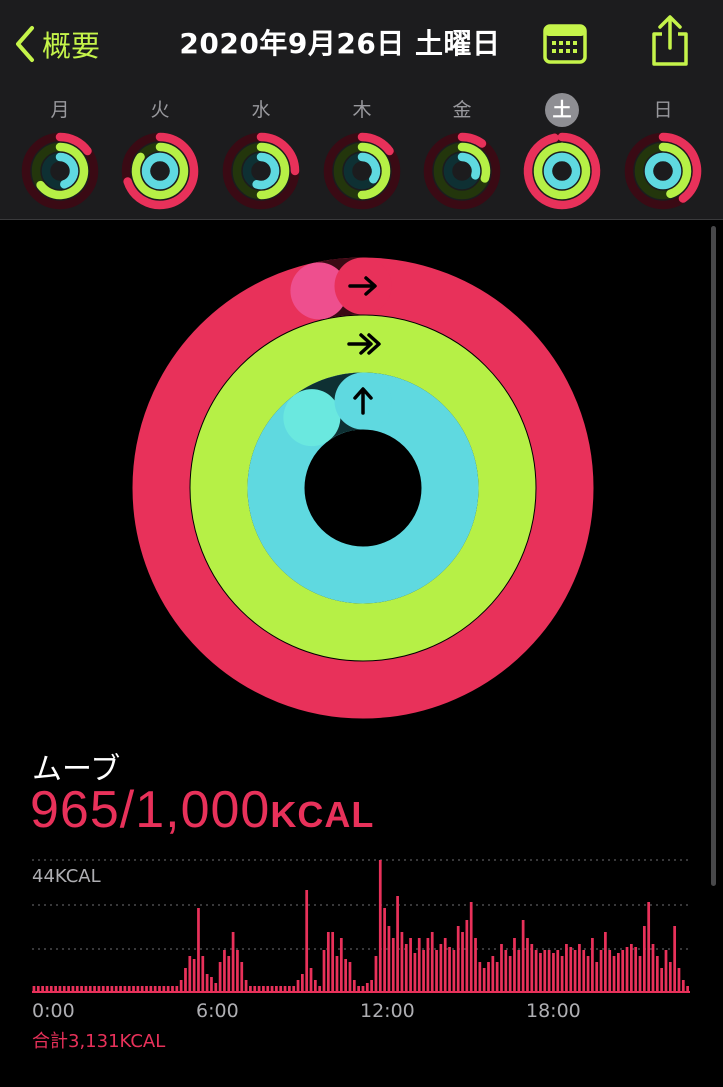 This screenshot has width=723, height=1087. Describe the element at coordinates (713, 556) in the screenshot. I see `scrollbar` at that location.